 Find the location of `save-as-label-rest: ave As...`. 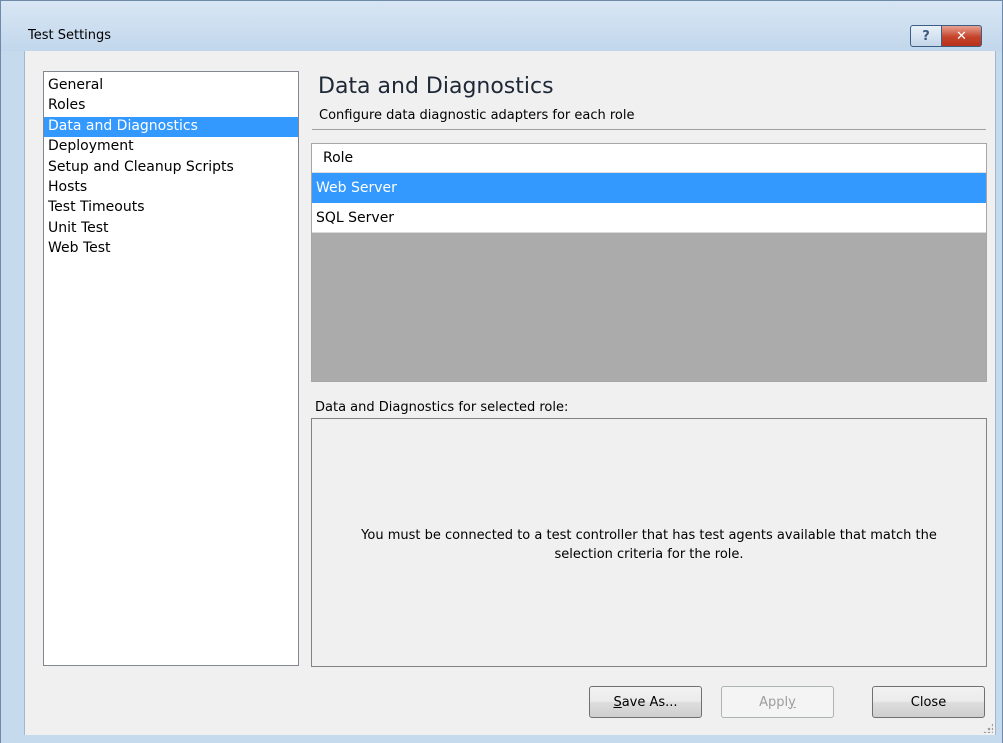

save-as-label-rest: ave As... is located at coordinates (649, 702).